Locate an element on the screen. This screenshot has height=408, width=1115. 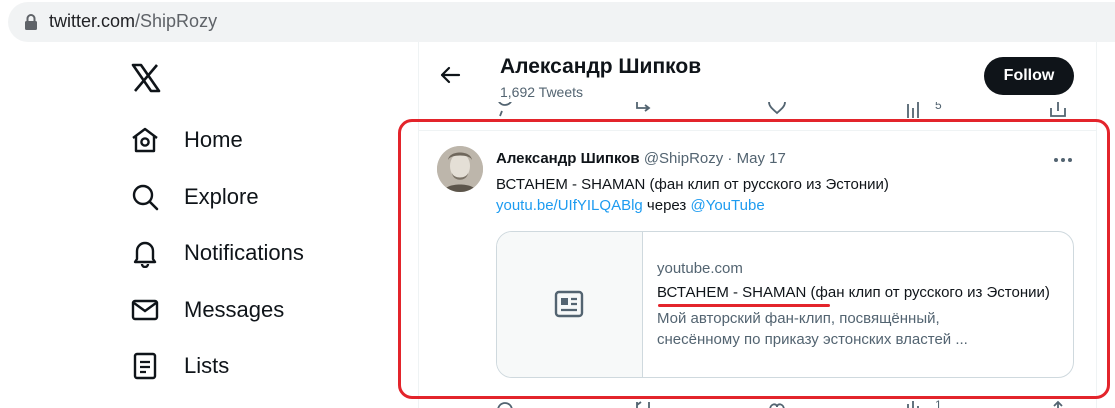
url-host: twitter.com is located at coordinates (92, 21).